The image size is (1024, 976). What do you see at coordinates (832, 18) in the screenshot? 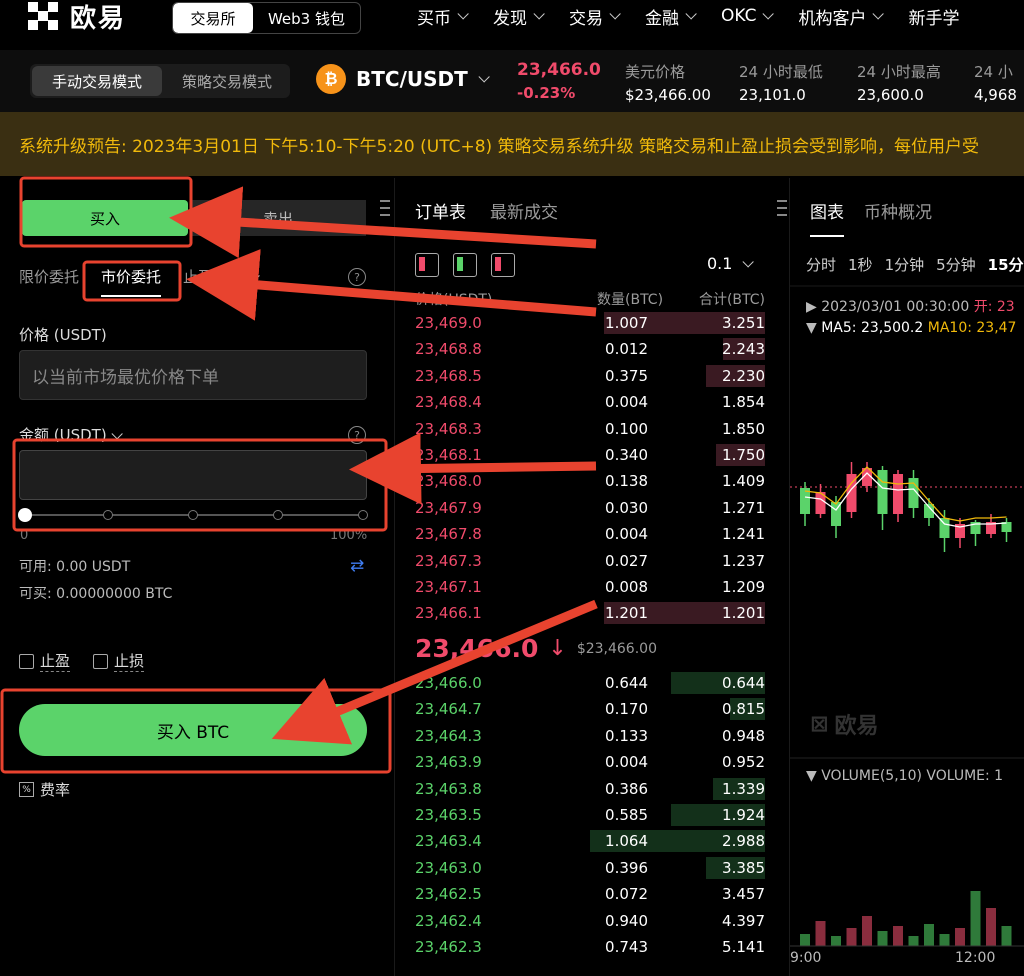
I see `menu-label: 机构客户` at bounding box center [832, 18].